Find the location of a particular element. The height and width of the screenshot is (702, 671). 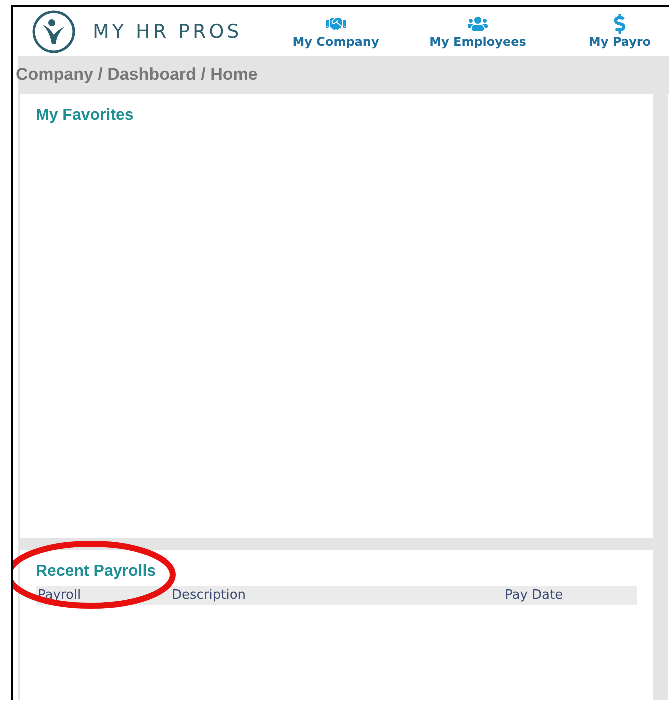

nav-item: My Payro is located at coordinates (609, 31).